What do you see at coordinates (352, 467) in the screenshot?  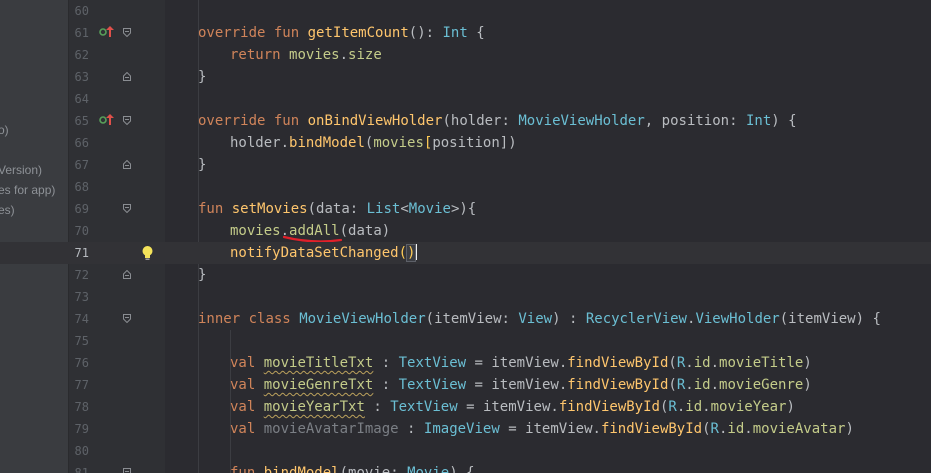 I see `code-text: fun bindModel(movie: Movie) {` at bounding box center [352, 467].